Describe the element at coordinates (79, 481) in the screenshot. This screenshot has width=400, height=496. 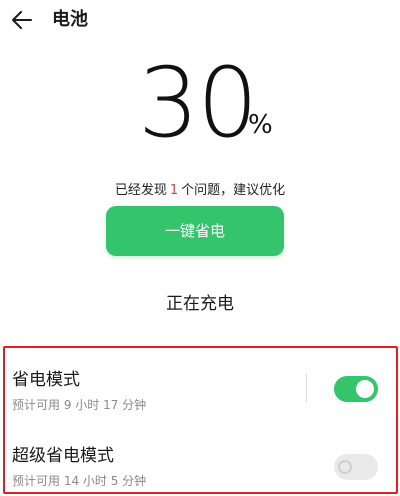
I see `setting-subtitle: 预计可用 14 小时 5 分钟` at that location.